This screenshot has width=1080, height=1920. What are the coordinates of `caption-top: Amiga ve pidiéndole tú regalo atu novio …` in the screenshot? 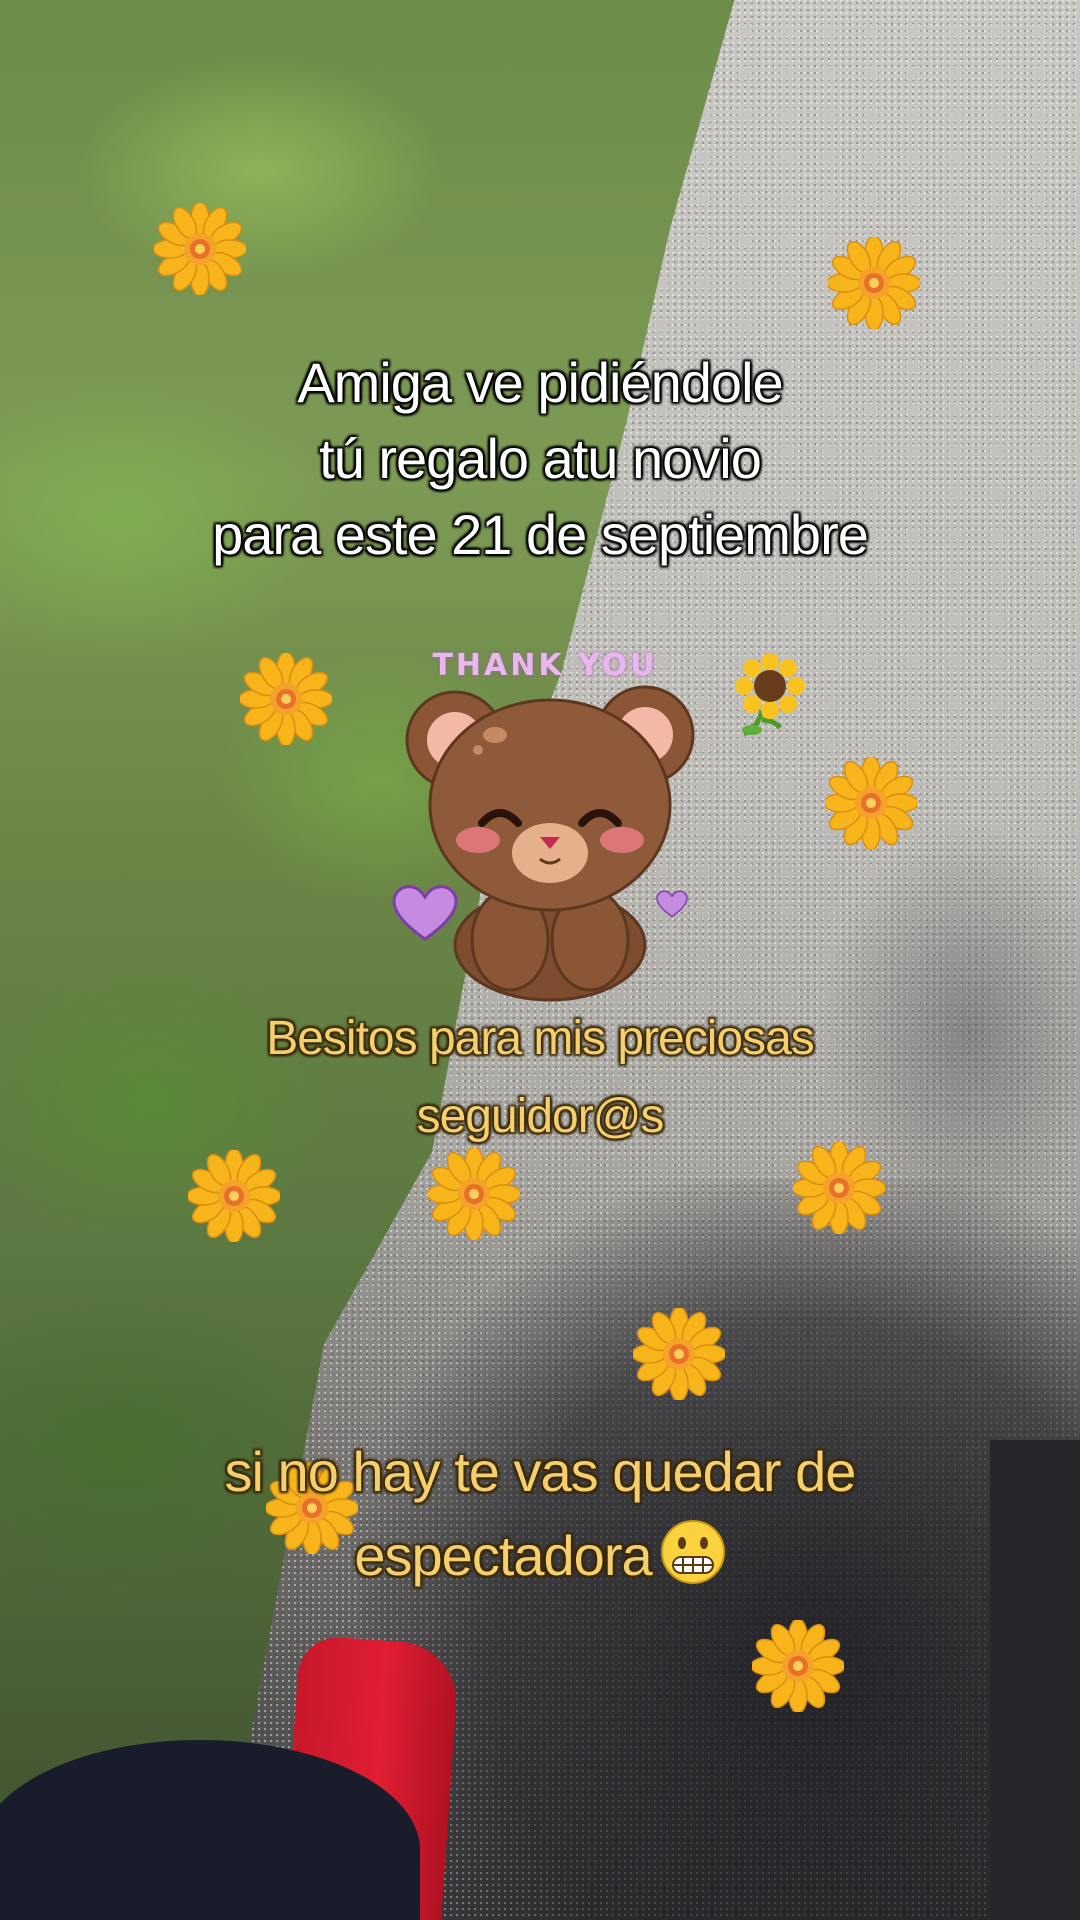 It's located at (540, 458).